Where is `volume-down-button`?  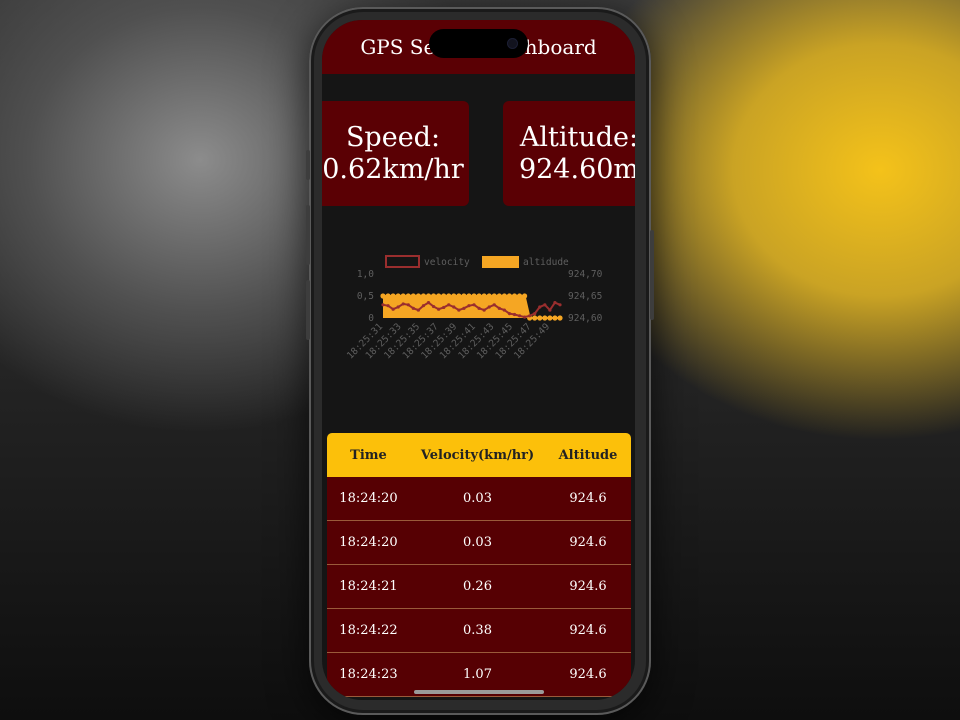
volume-down-button is located at coordinates (308, 310).